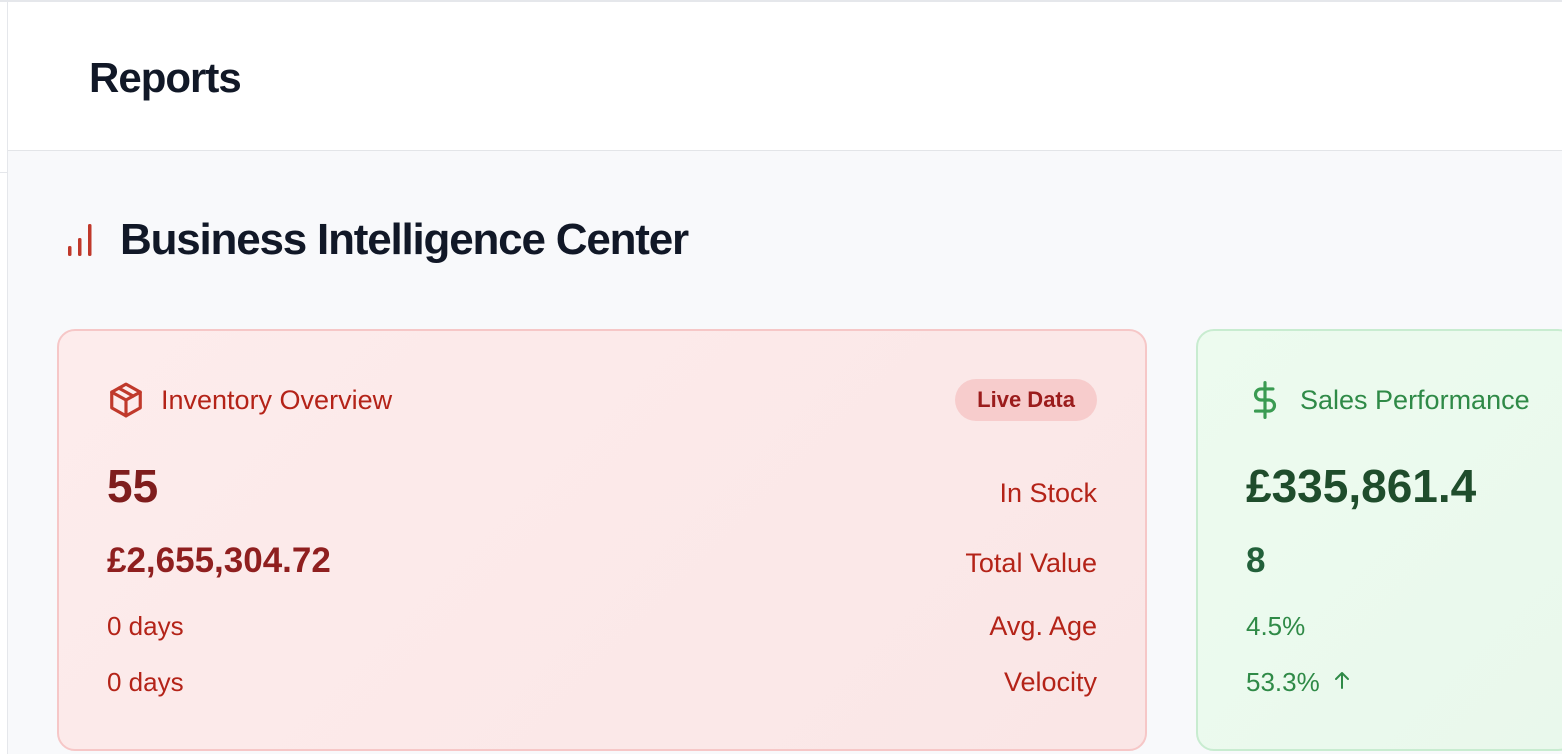  What do you see at coordinates (602, 561) in the screenshot?
I see `stat-row-total-value: £2,655,304.72 Total Value` at bounding box center [602, 561].